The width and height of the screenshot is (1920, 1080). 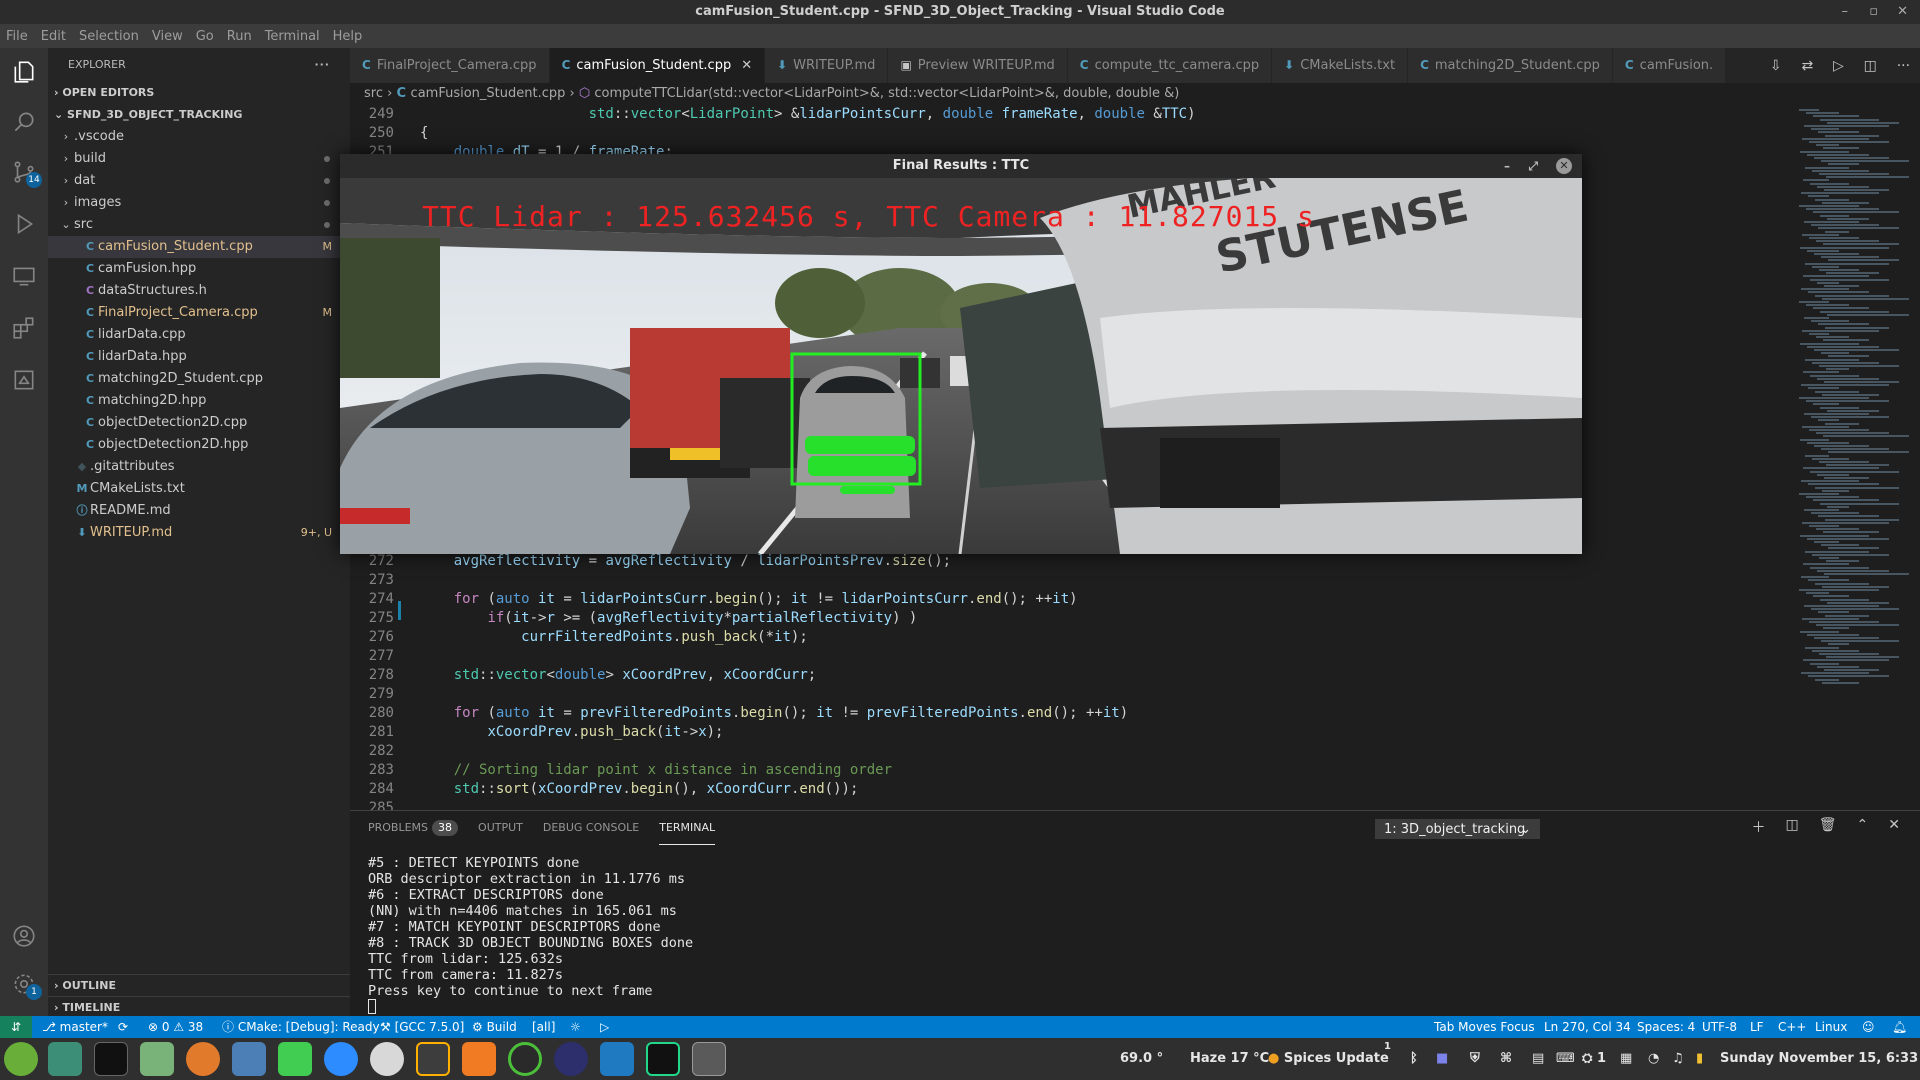 What do you see at coordinates (450, 65) in the screenshot?
I see `editor-tab: C FinalProject_Camera.cpp` at bounding box center [450, 65].